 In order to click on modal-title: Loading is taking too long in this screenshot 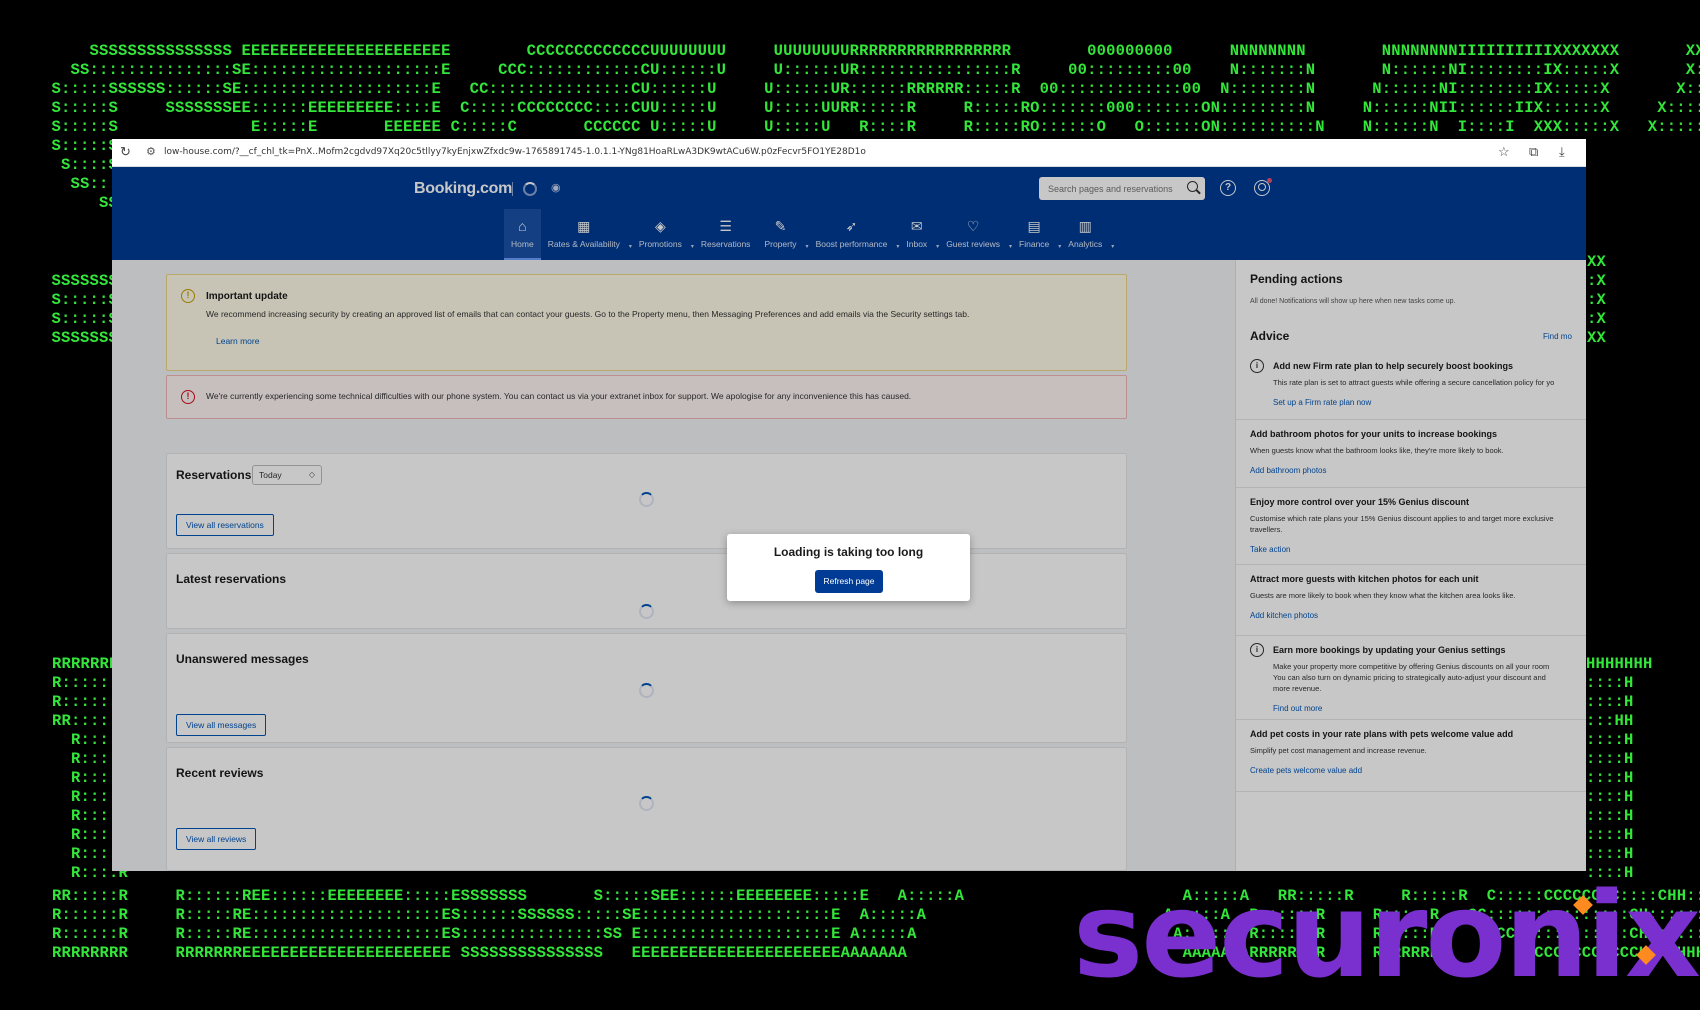, I will do `click(848, 552)`.